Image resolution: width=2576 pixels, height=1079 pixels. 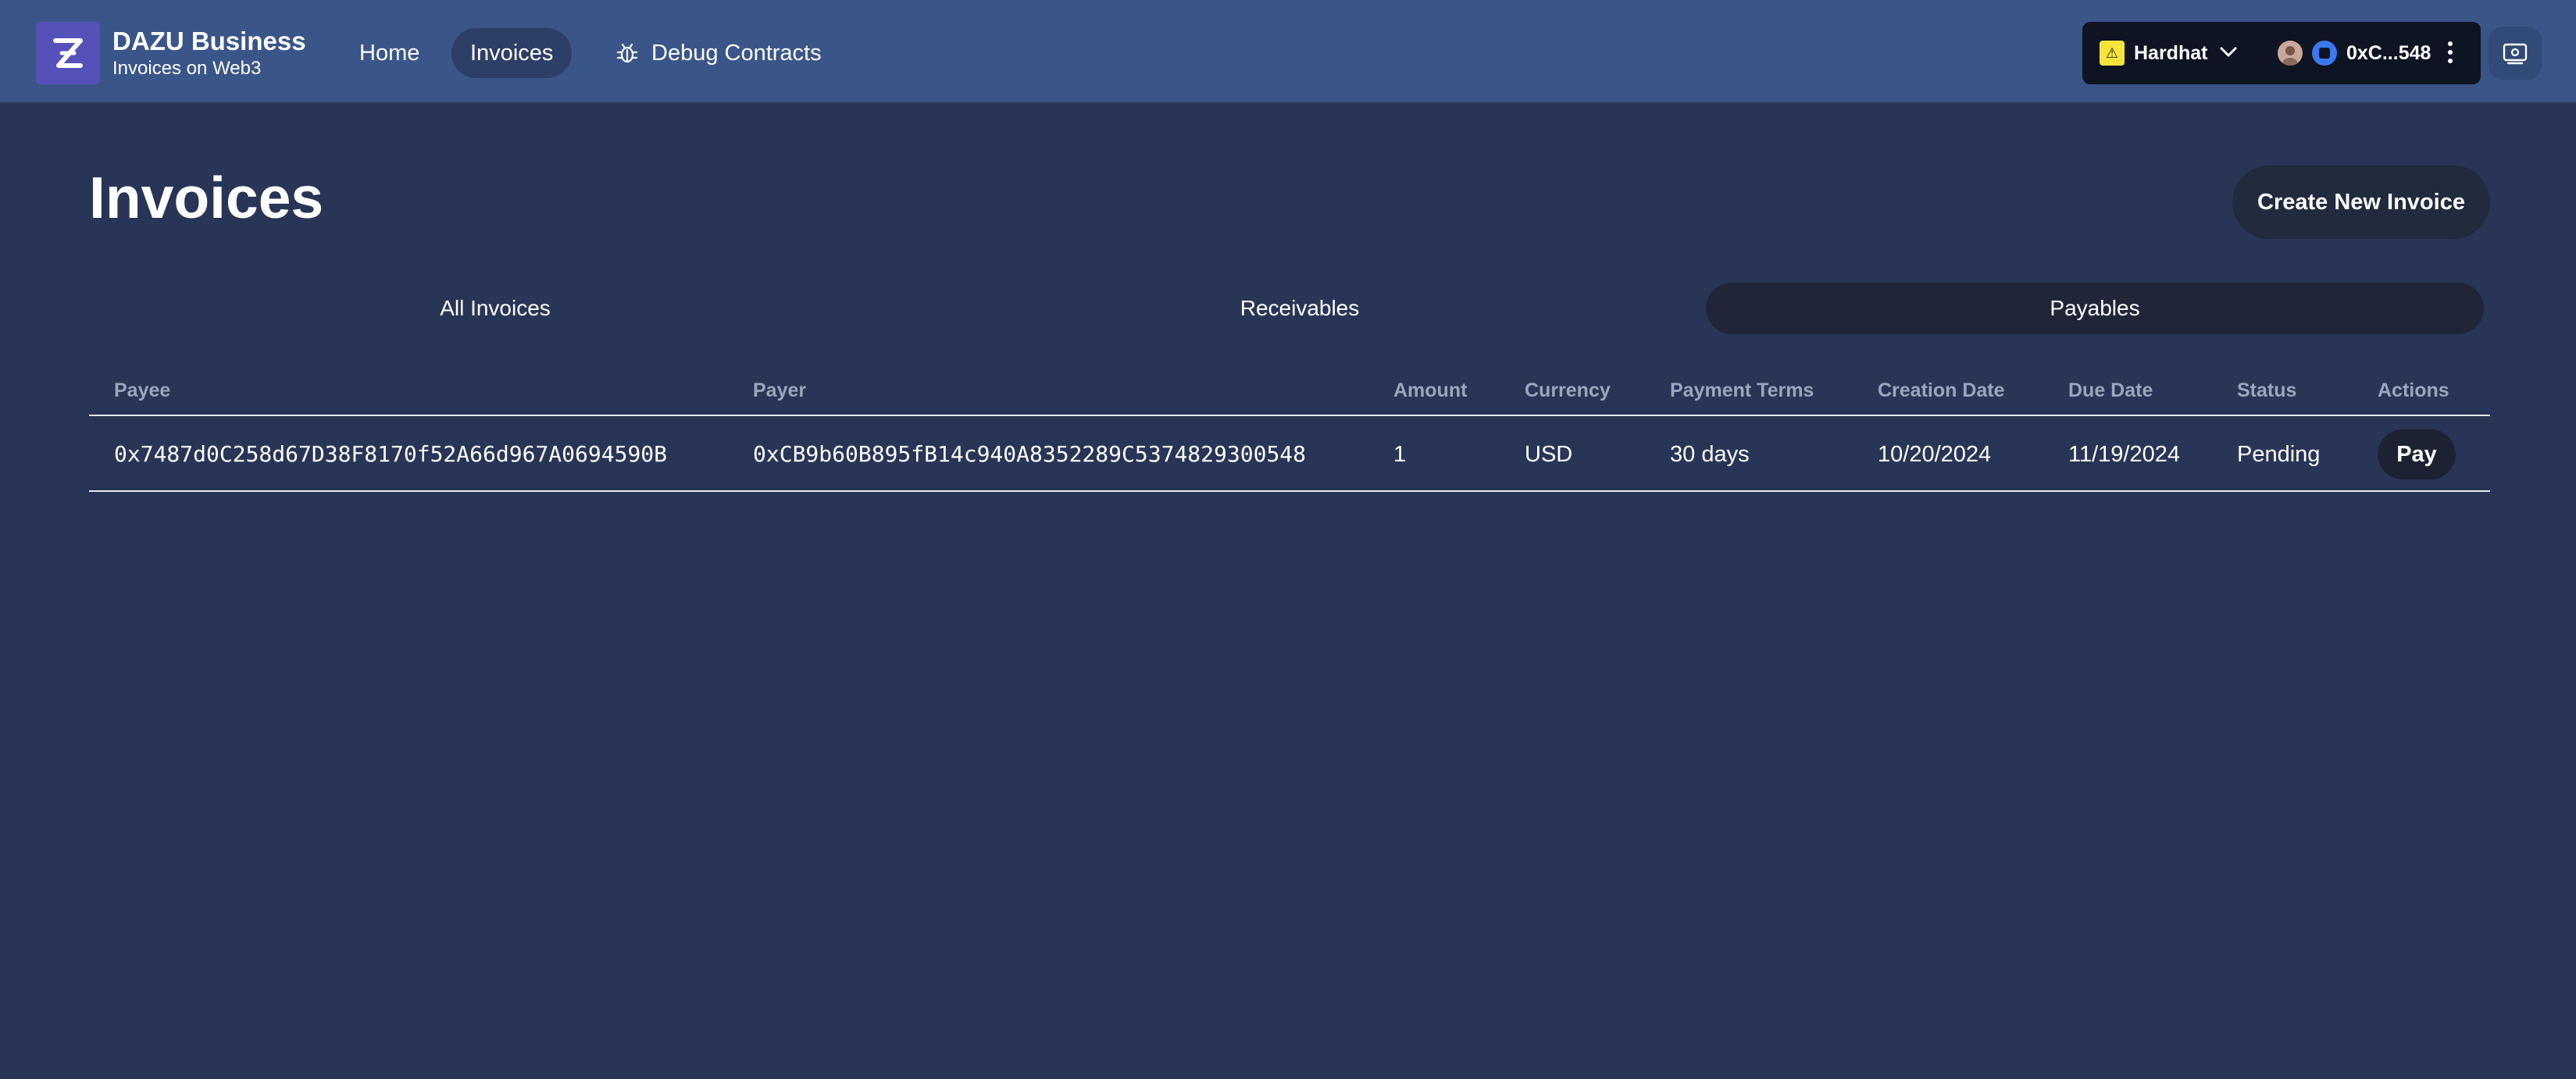 What do you see at coordinates (389, 53) in the screenshot?
I see `nav-home-link: Home` at bounding box center [389, 53].